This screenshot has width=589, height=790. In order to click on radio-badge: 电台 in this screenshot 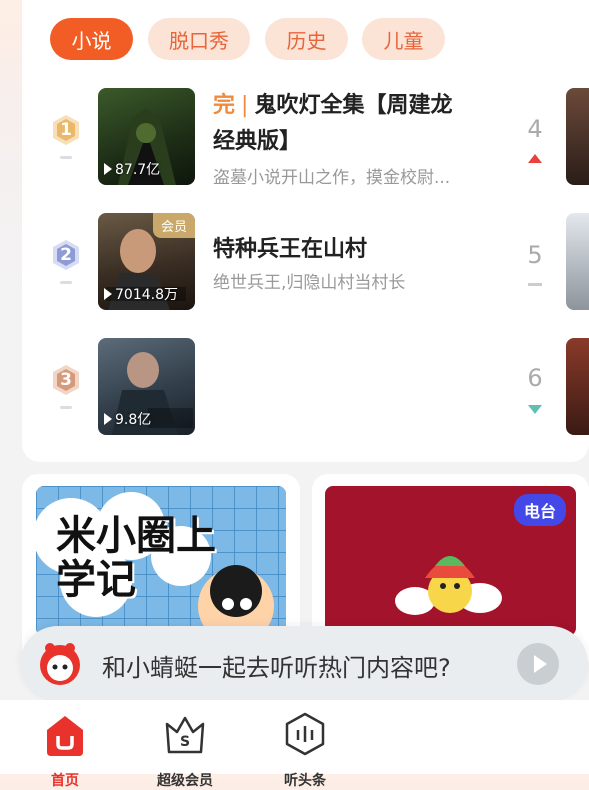, I will do `click(539, 510)`.